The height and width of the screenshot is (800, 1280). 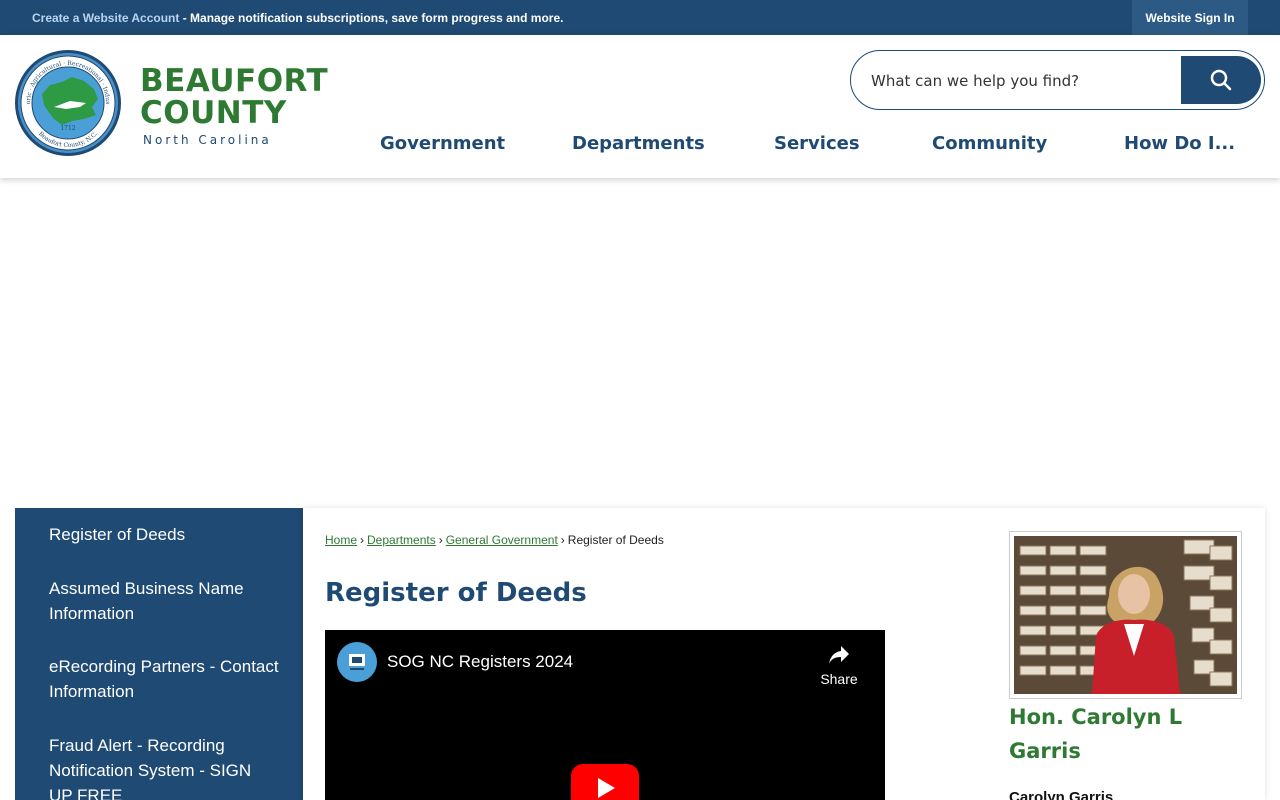 I want to click on sidebar-item-register-of-deeds: Register of Deeds, so click(x=164, y=534).